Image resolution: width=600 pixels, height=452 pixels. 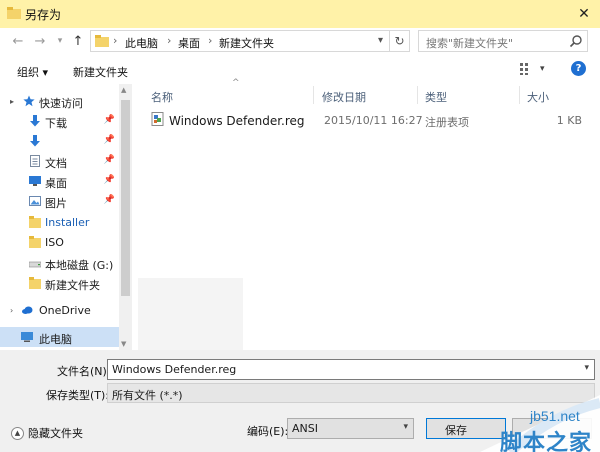 I want to click on breadcrumb-desktop: 桌面, so click(x=189, y=43).